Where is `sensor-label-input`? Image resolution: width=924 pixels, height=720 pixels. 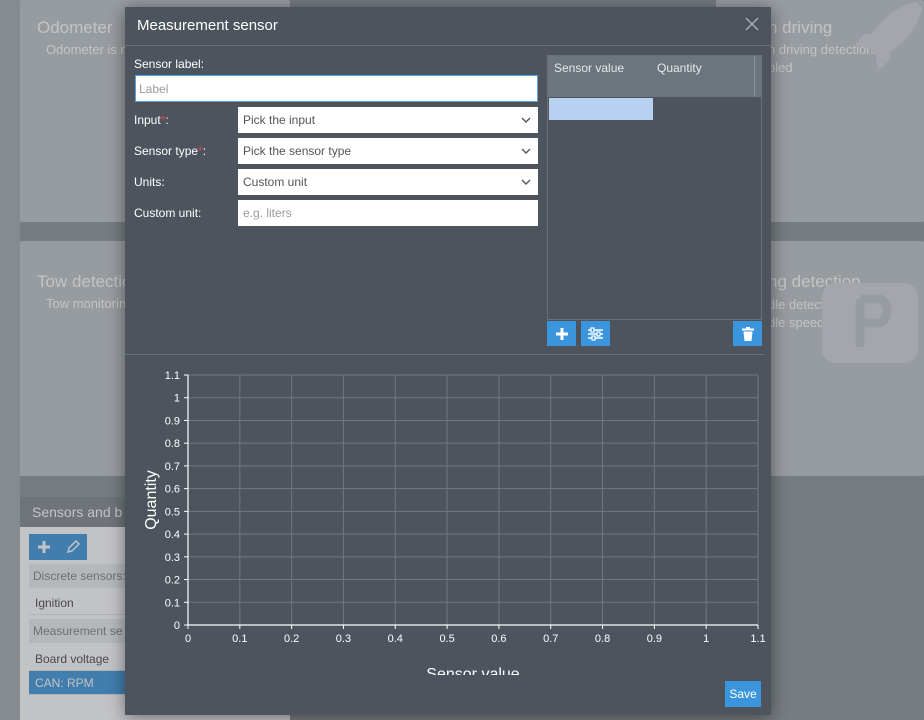
sensor-label-input is located at coordinates (336, 88).